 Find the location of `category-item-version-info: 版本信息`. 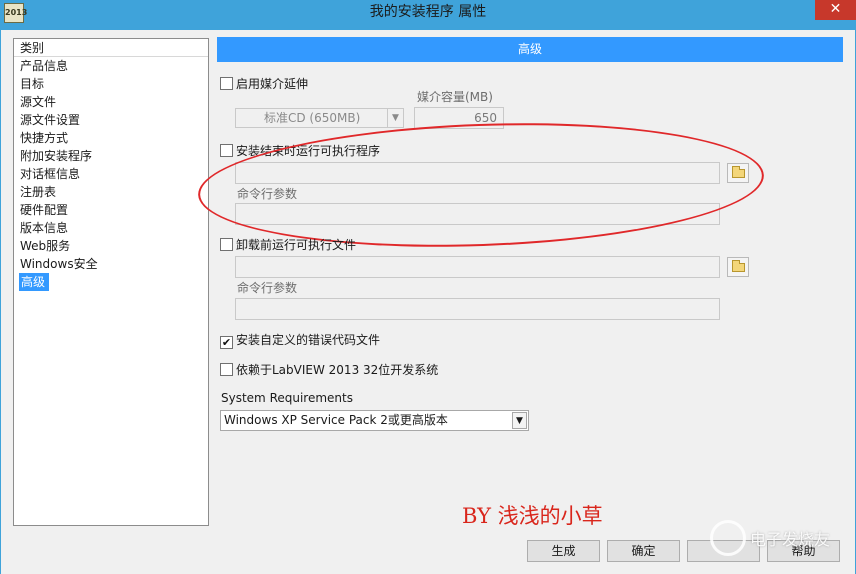

category-item-version-info: 版本信息 is located at coordinates (111, 228).